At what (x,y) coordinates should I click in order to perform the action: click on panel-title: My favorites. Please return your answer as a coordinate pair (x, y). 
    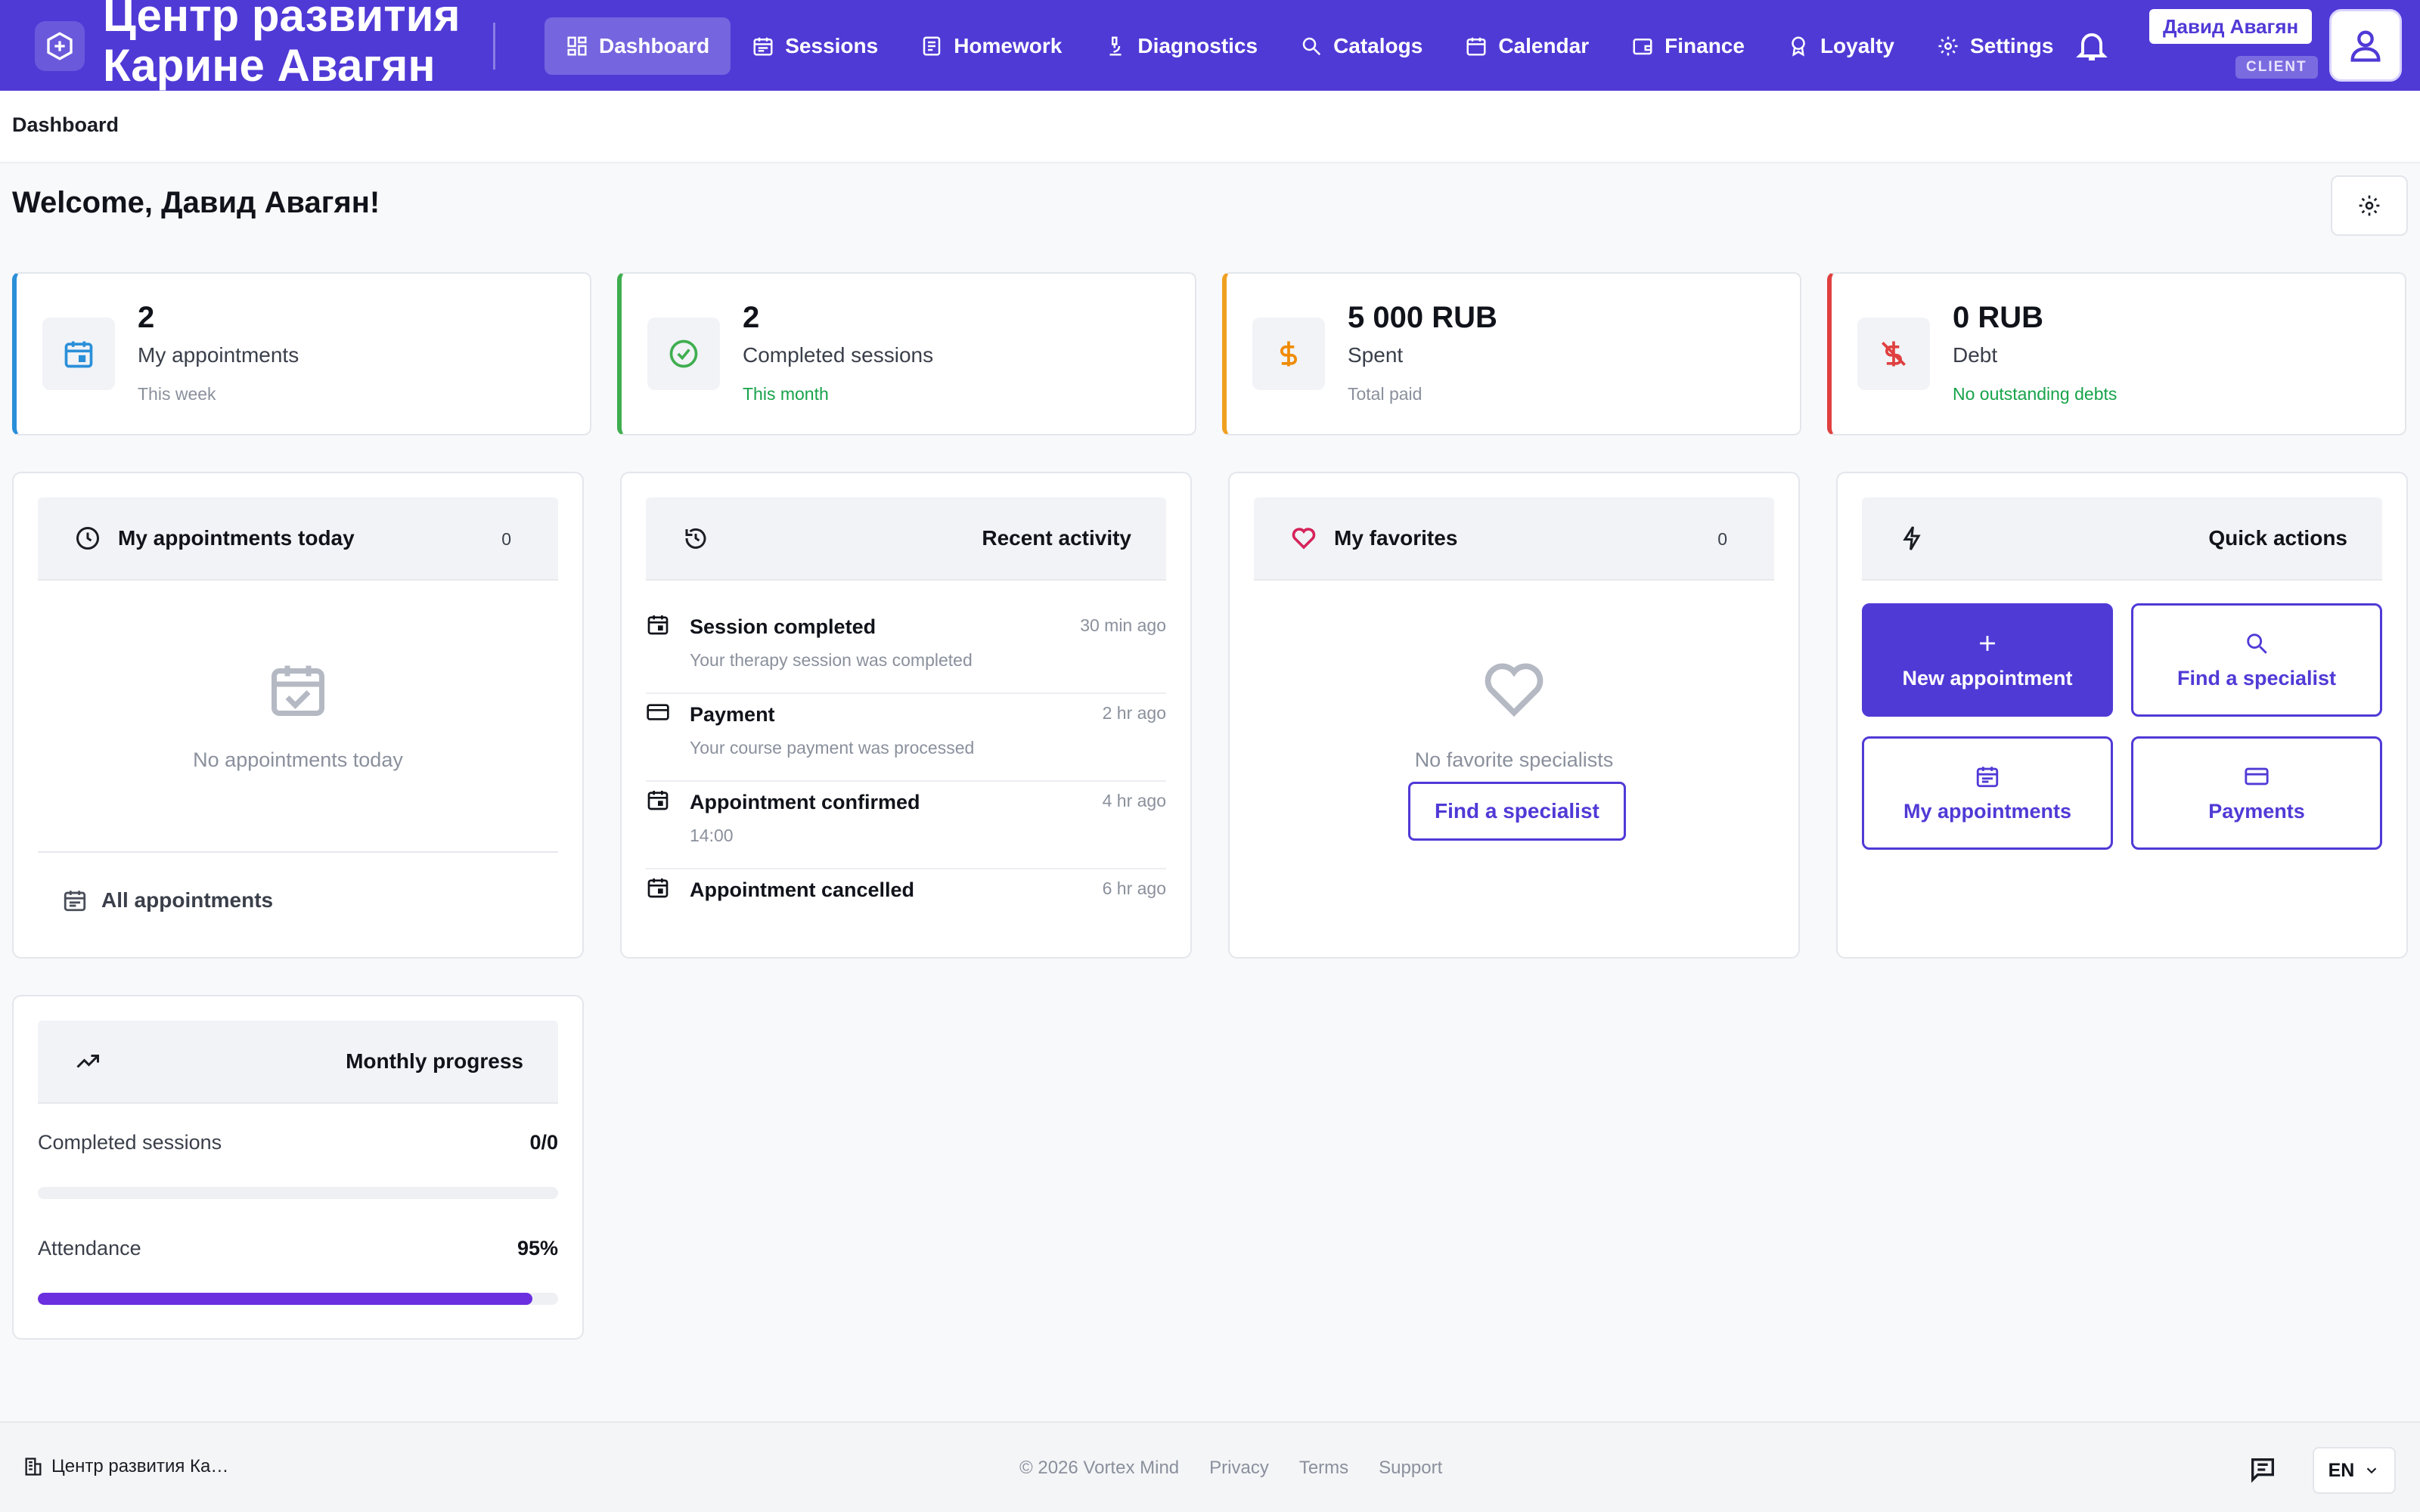
    Looking at the image, I should click on (1396, 538).